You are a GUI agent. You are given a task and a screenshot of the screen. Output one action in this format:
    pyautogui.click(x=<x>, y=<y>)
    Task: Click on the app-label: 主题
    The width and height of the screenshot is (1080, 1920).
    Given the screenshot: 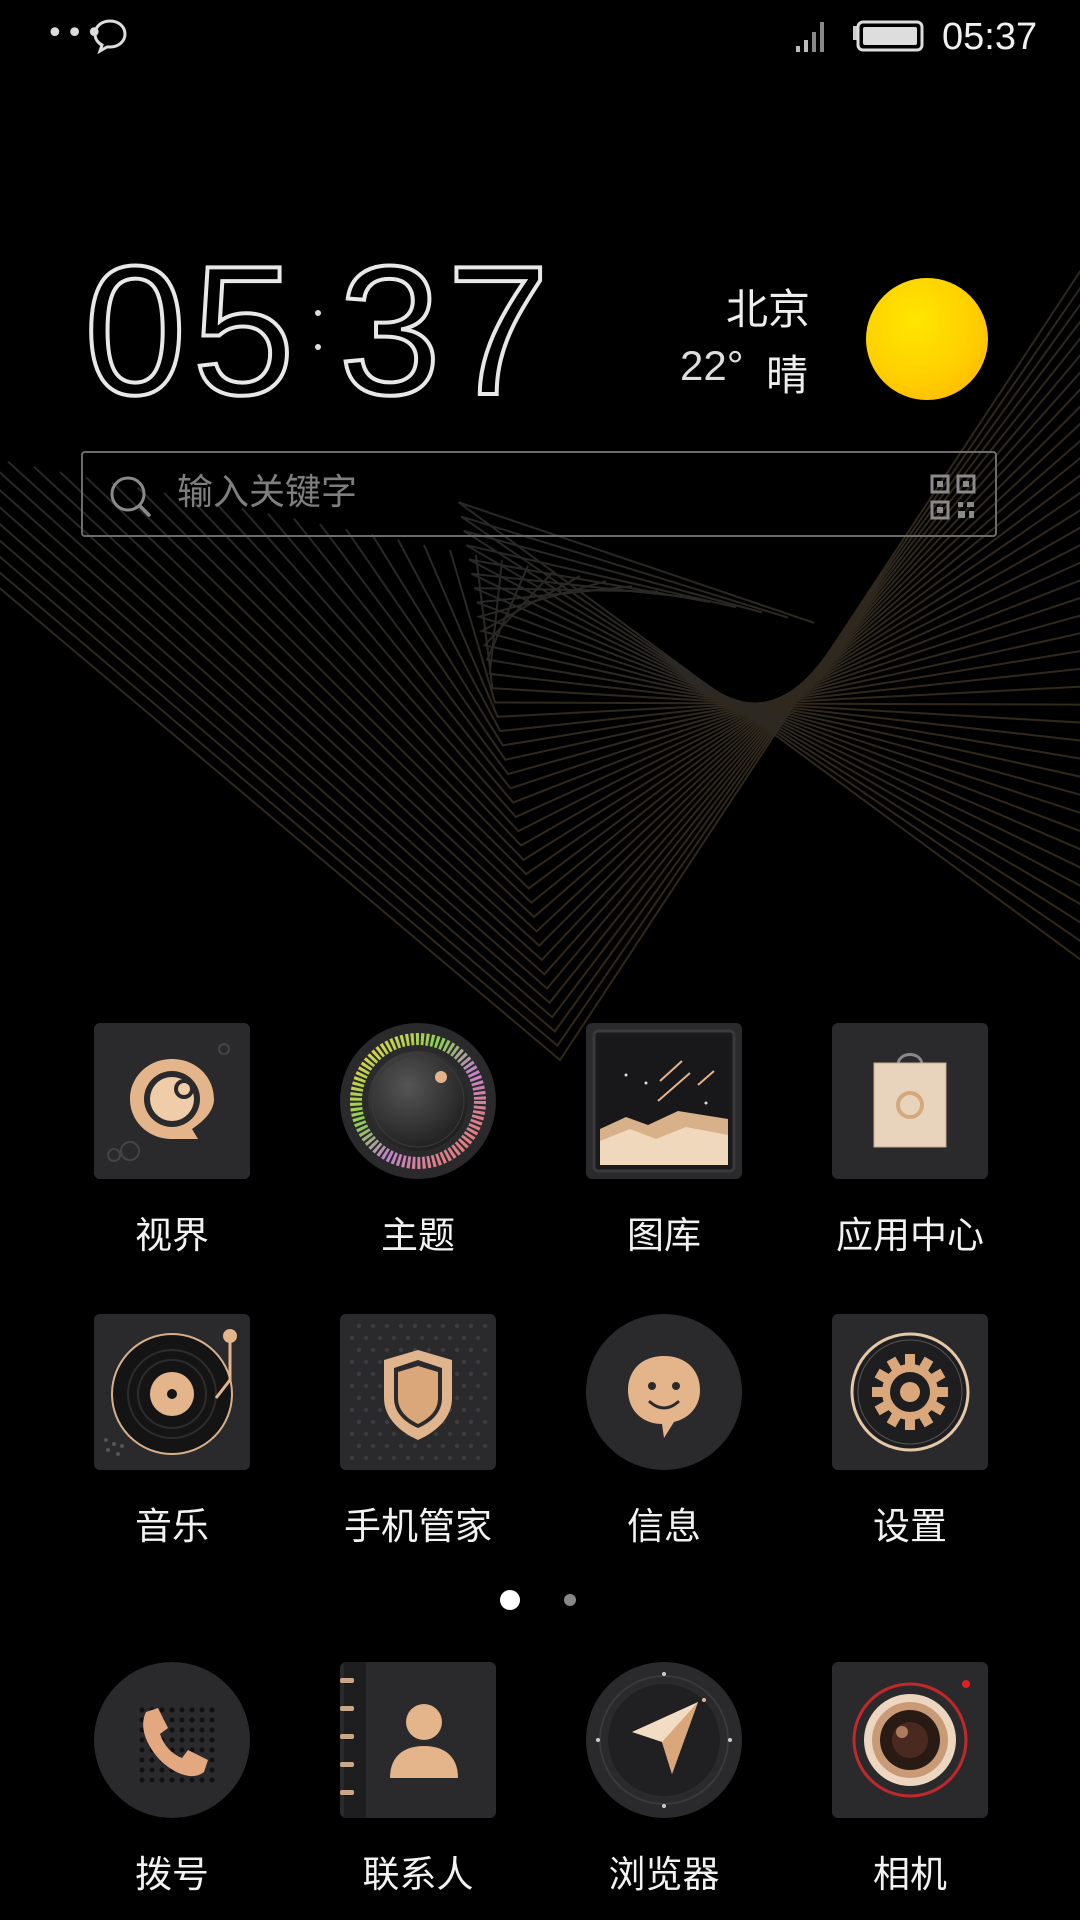 What is the action you would take?
    pyautogui.click(x=418, y=1235)
    